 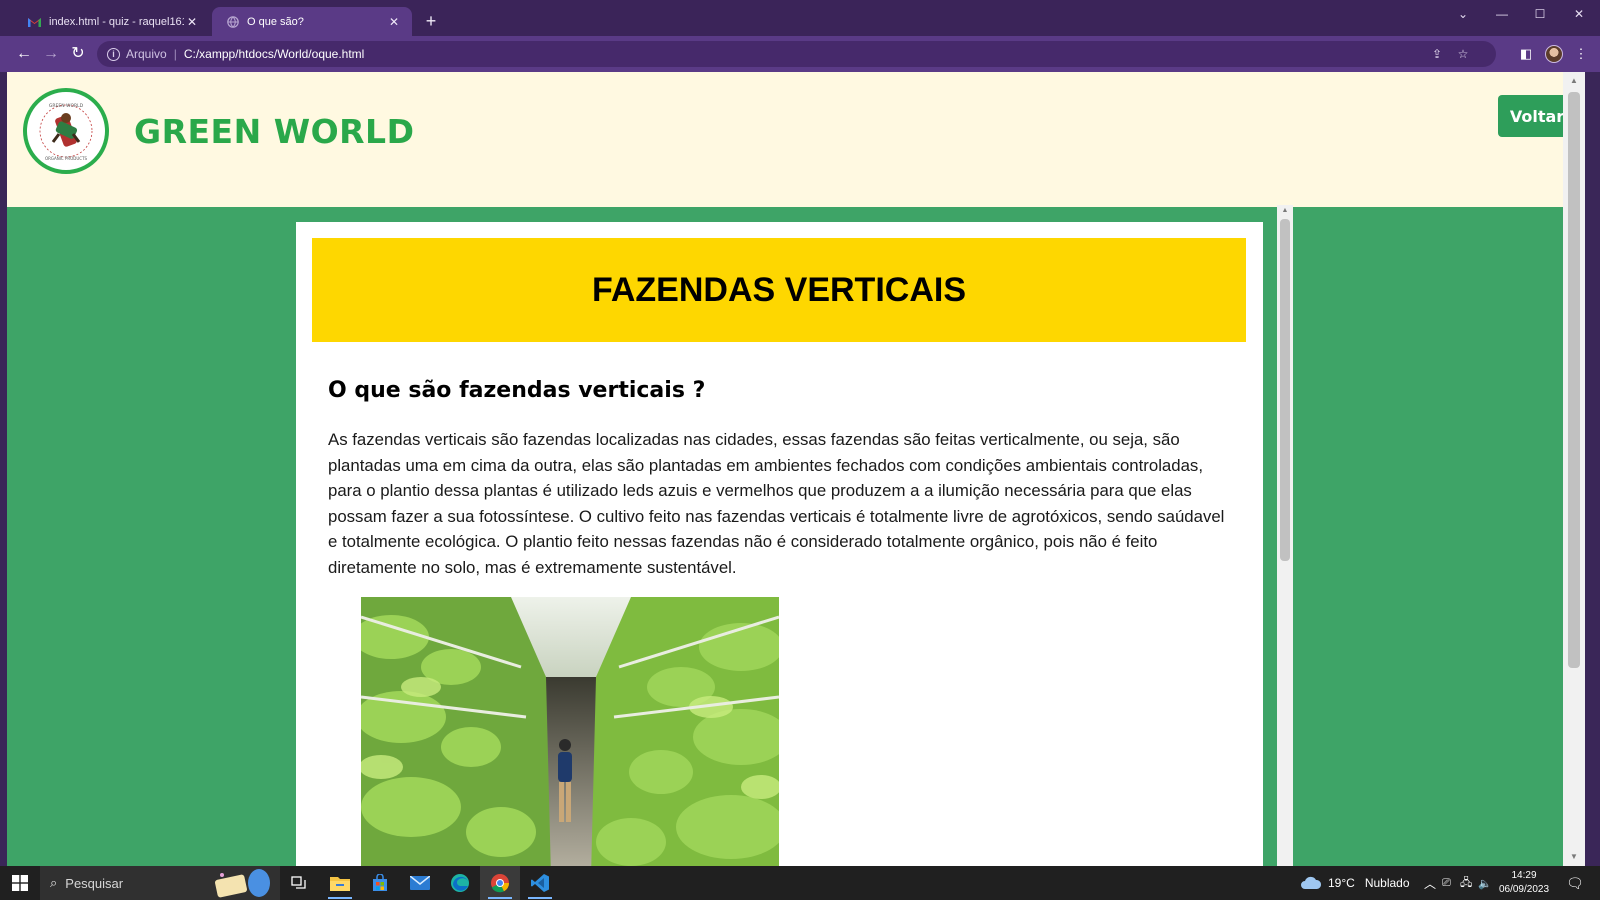 I want to click on scroll-down-arrow-icon: ▼, so click(x=1574, y=857).